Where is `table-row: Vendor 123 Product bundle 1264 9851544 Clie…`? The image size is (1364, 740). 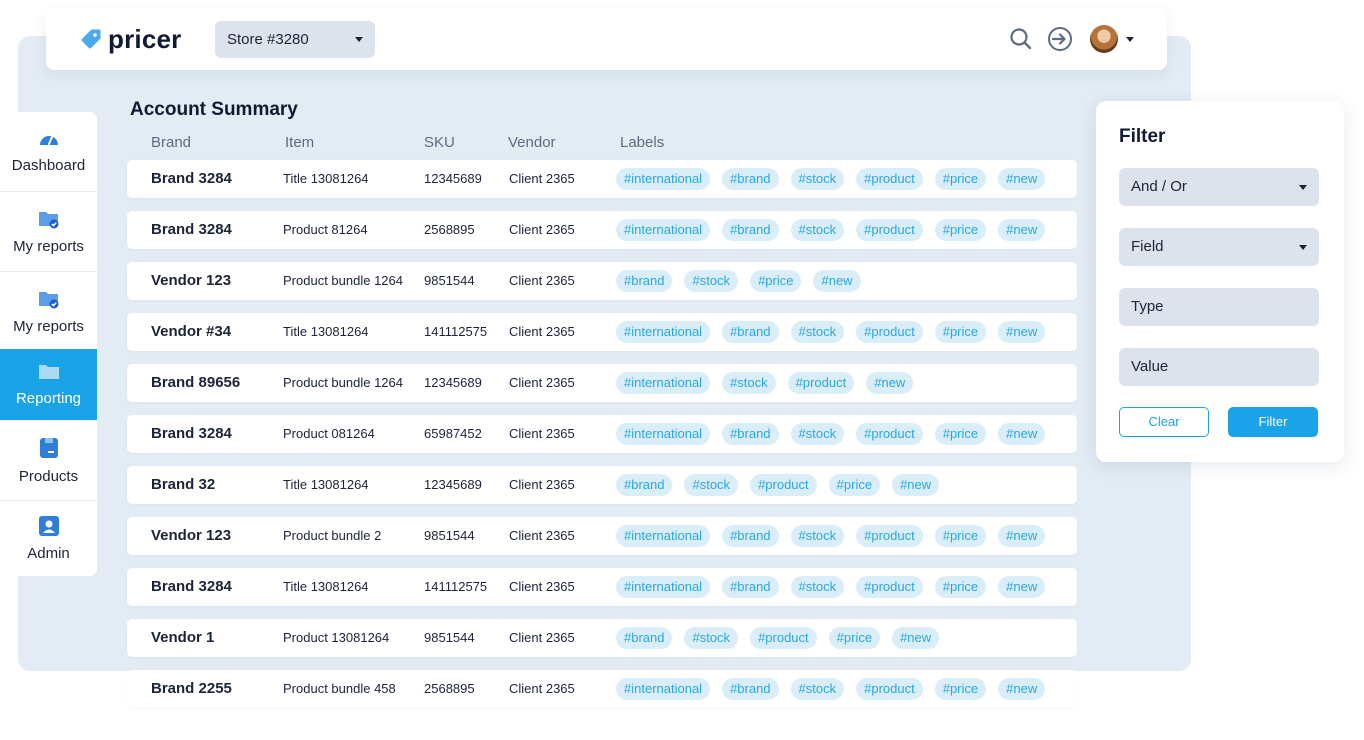 table-row: Vendor 123 Product bundle 1264 9851544 Clie… is located at coordinates (602, 281).